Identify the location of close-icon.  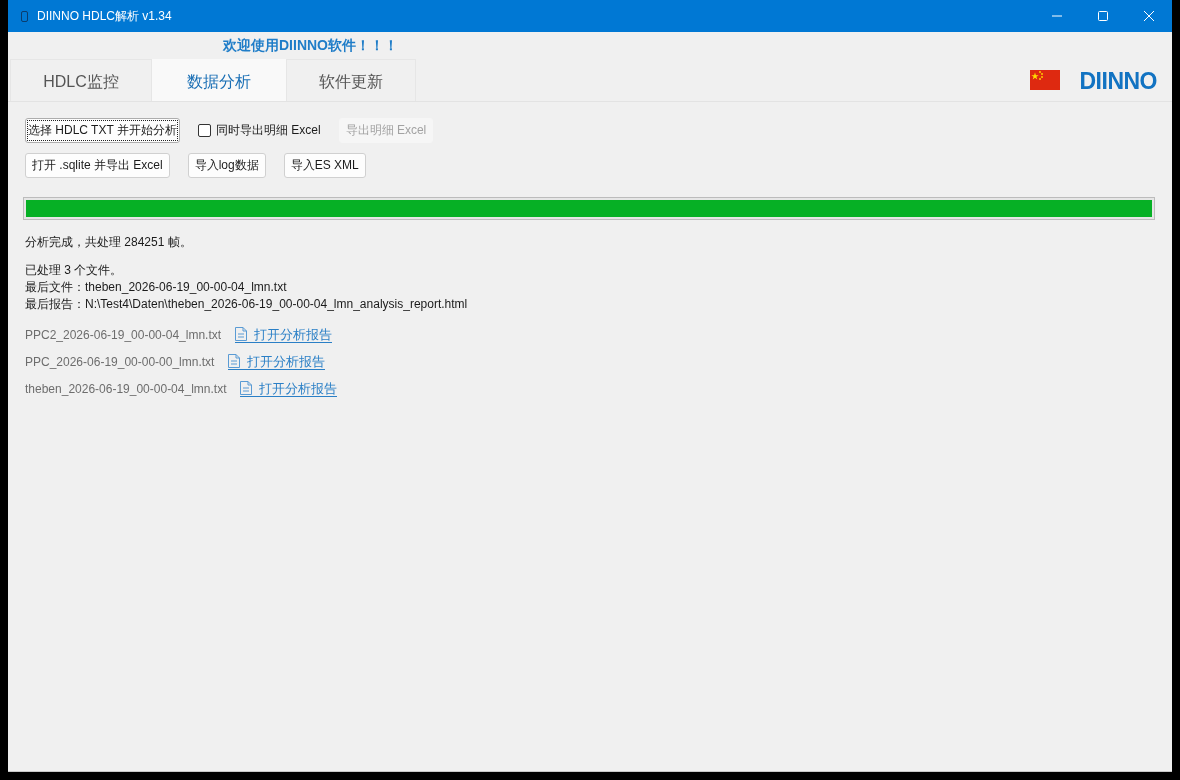
(1149, 16).